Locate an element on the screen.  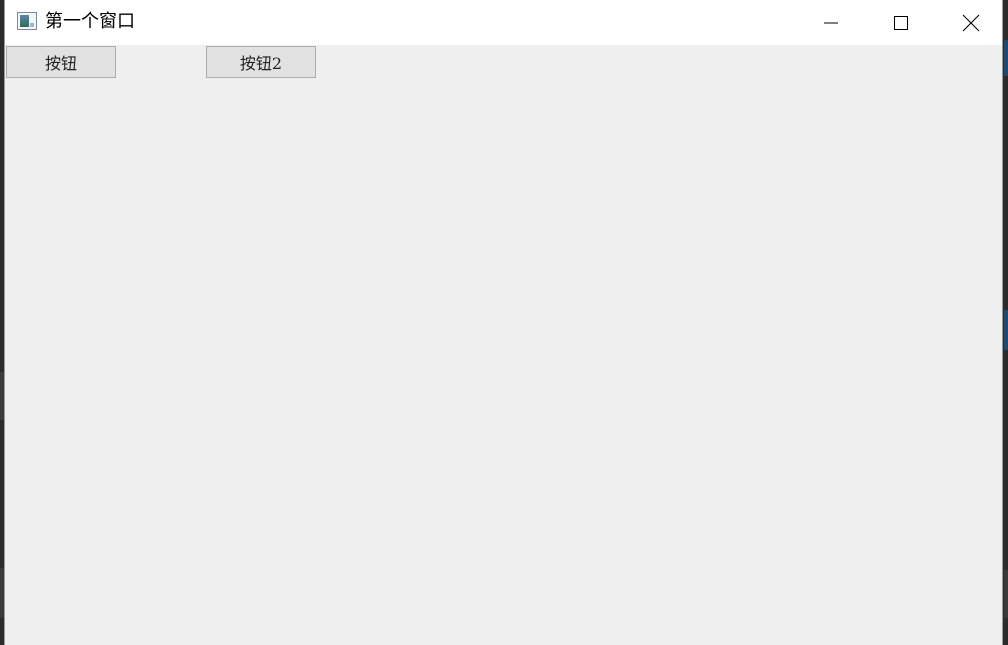
minimize-button is located at coordinates (831, 22).